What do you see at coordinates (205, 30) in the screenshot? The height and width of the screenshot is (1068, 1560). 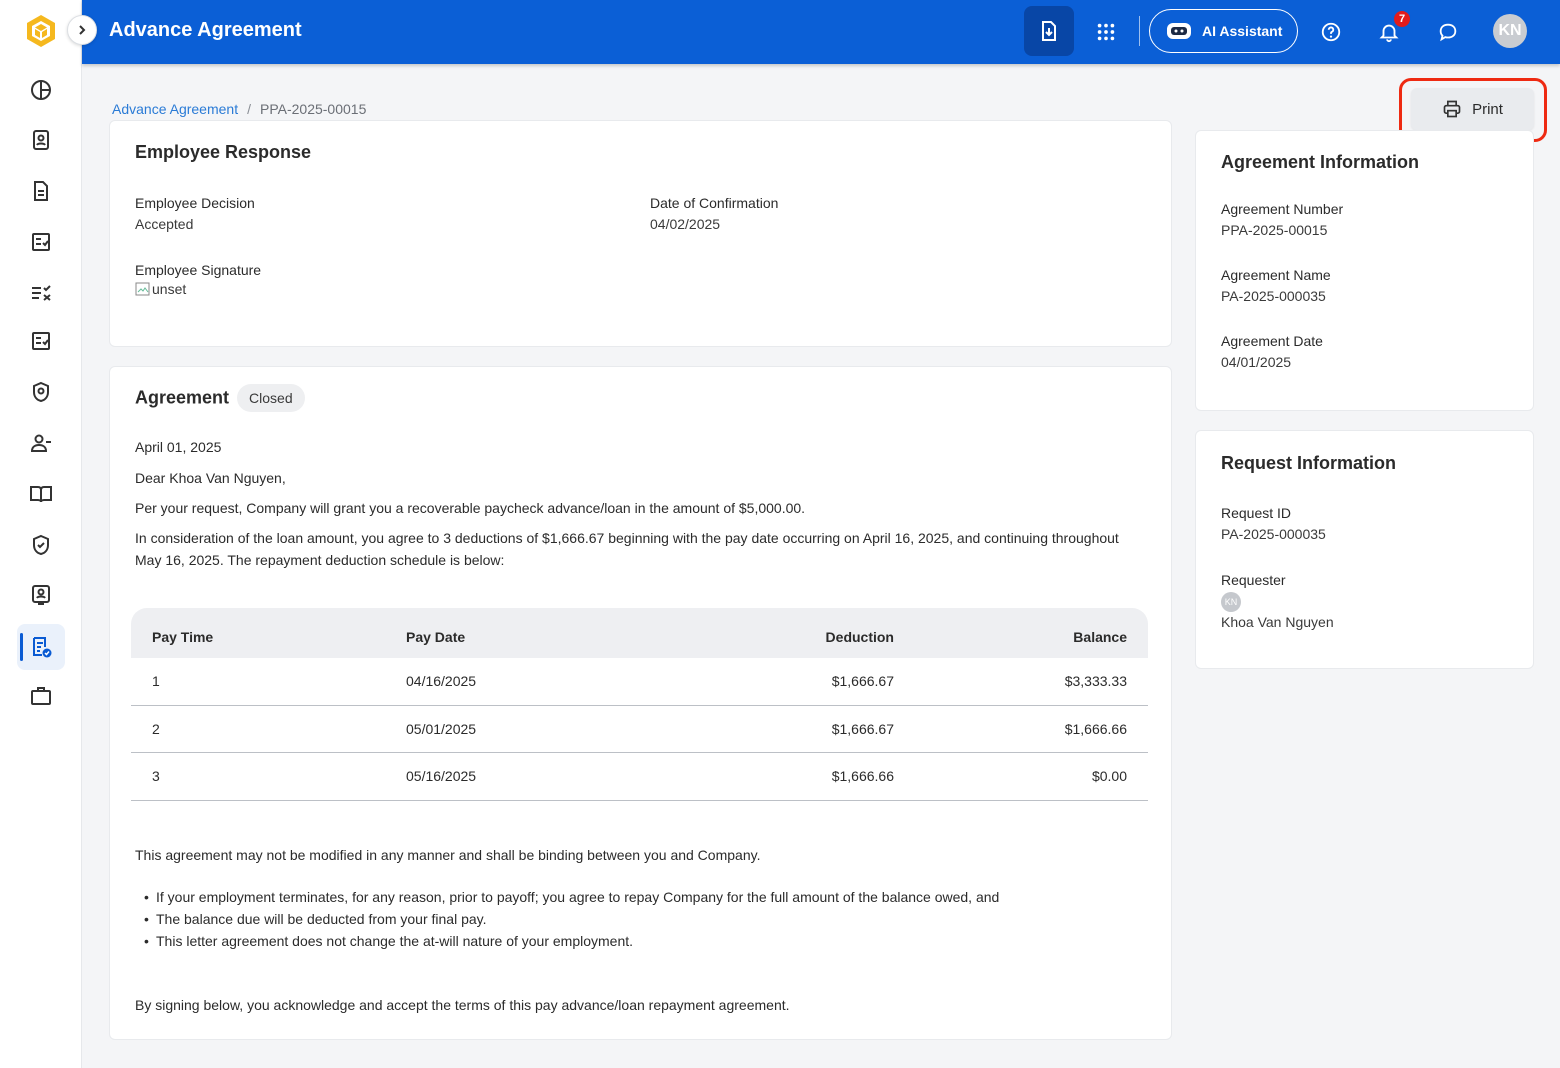 I see `page-title: Advance Agreement` at bounding box center [205, 30].